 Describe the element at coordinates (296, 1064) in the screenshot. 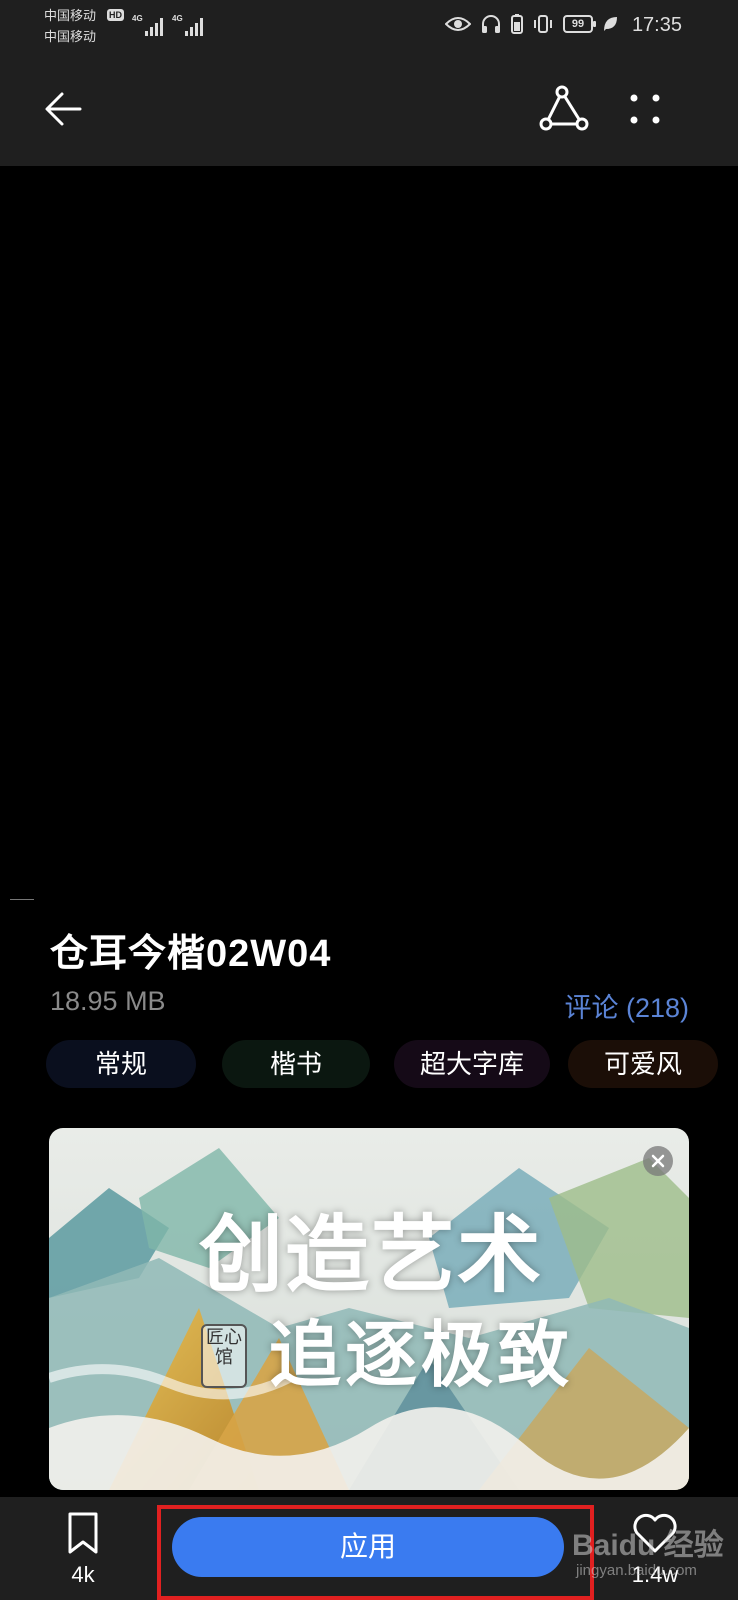

I see `tag-chip: 楷书` at that location.